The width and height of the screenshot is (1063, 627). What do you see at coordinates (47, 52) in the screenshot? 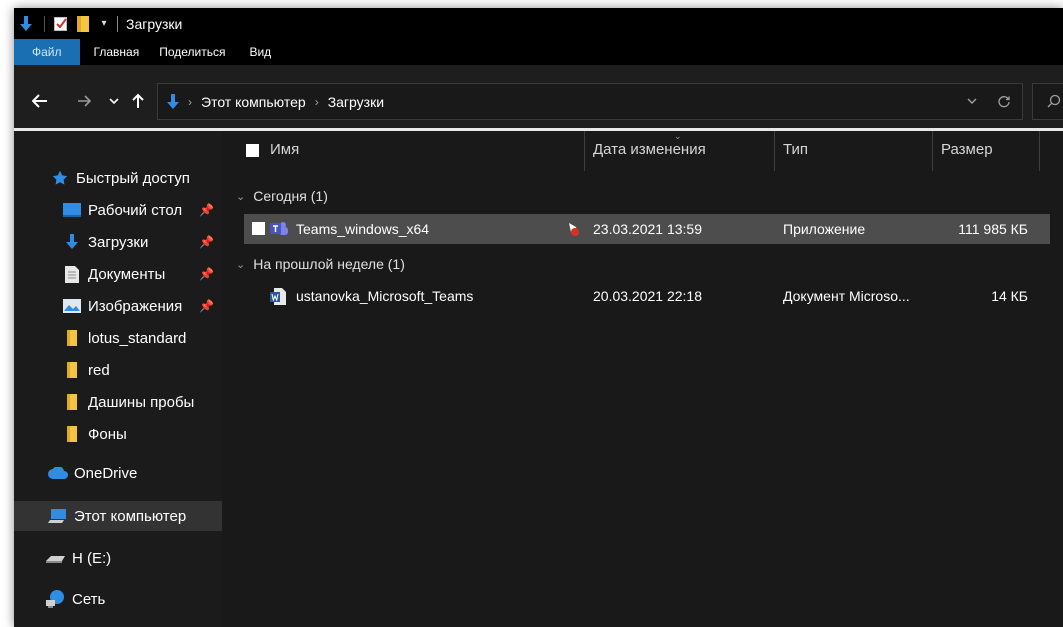
I see `tab-file: Файл` at bounding box center [47, 52].